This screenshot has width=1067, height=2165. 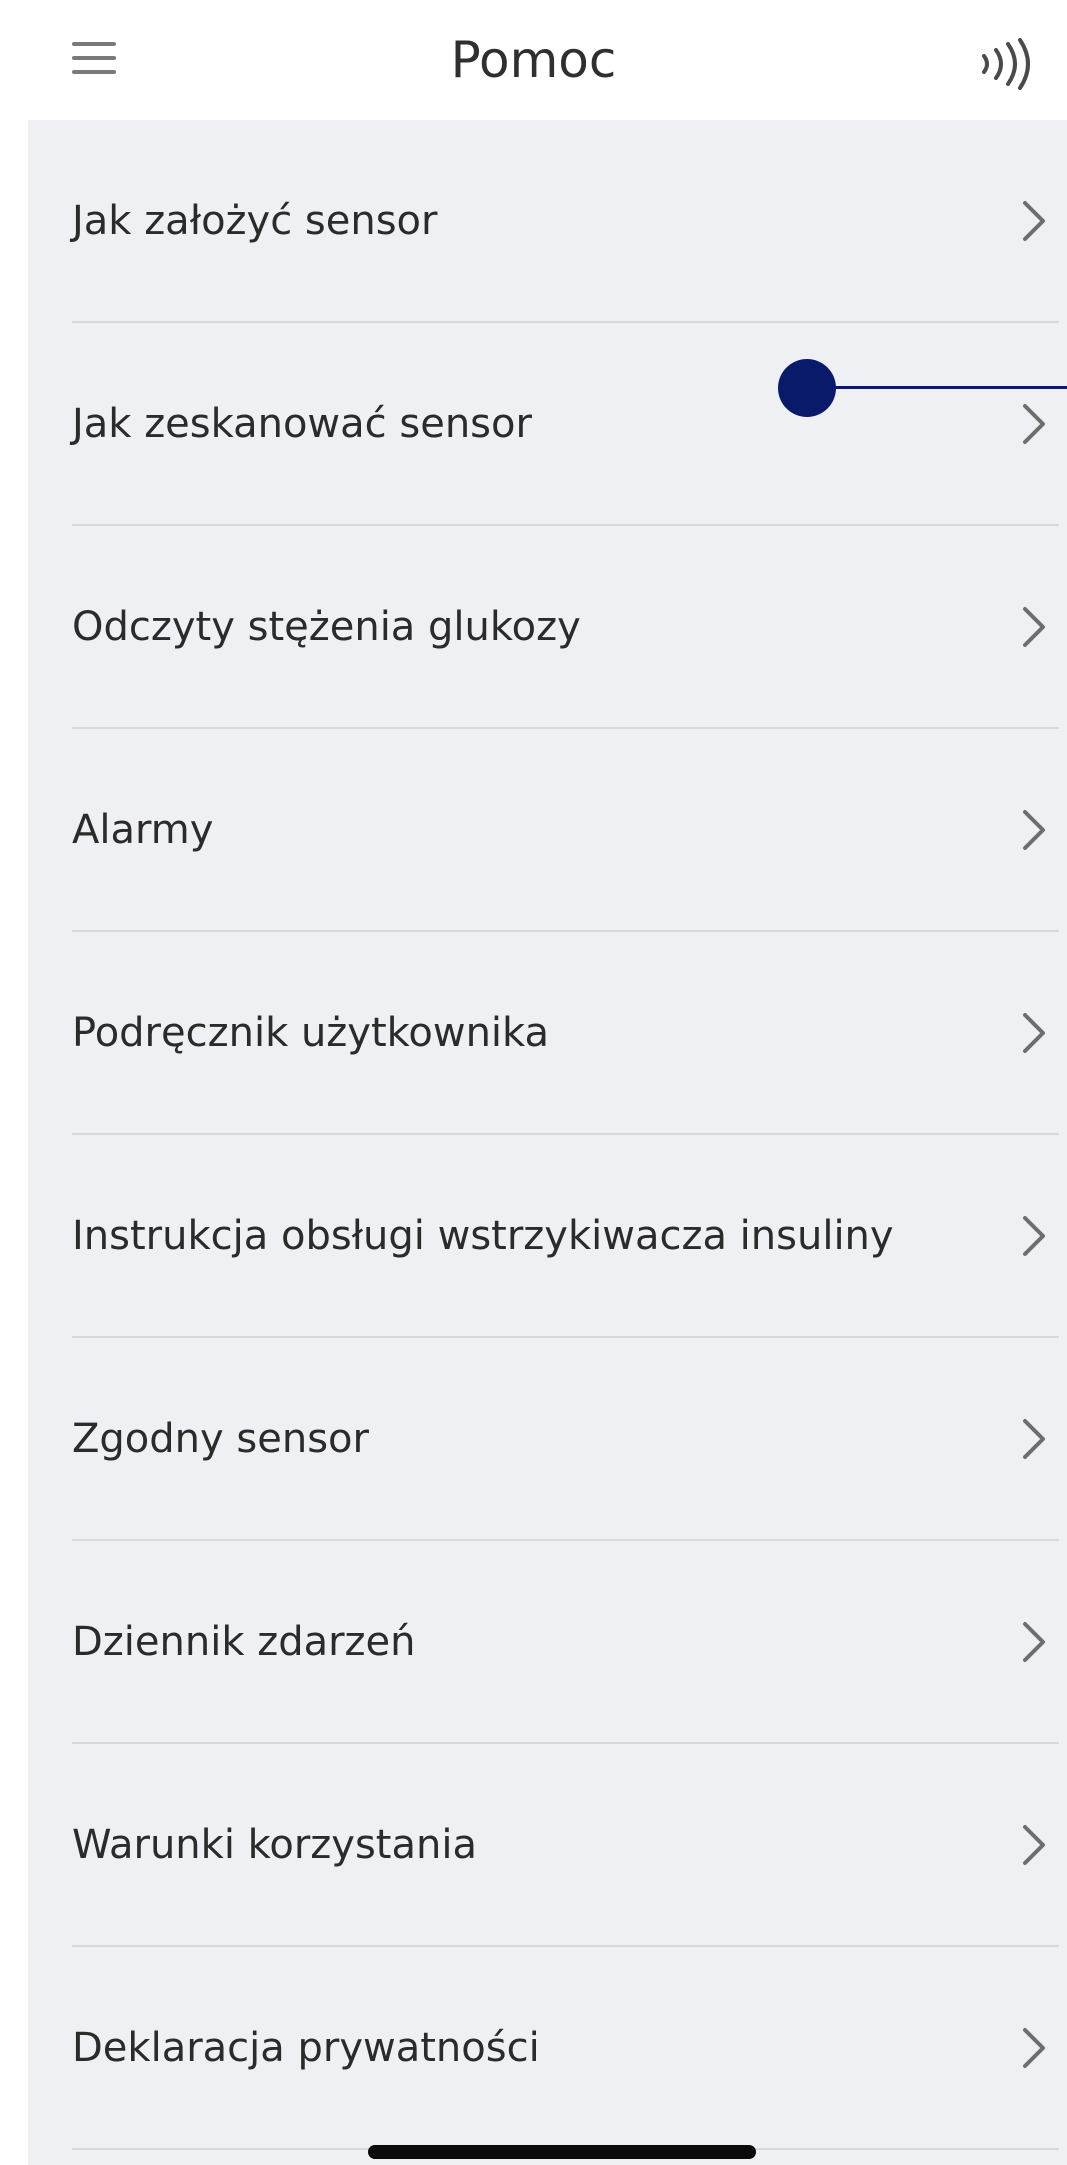 What do you see at coordinates (302, 424) in the screenshot?
I see `menu-item-label: Jak zeskanować sensor` at bounding box center [302, 424].